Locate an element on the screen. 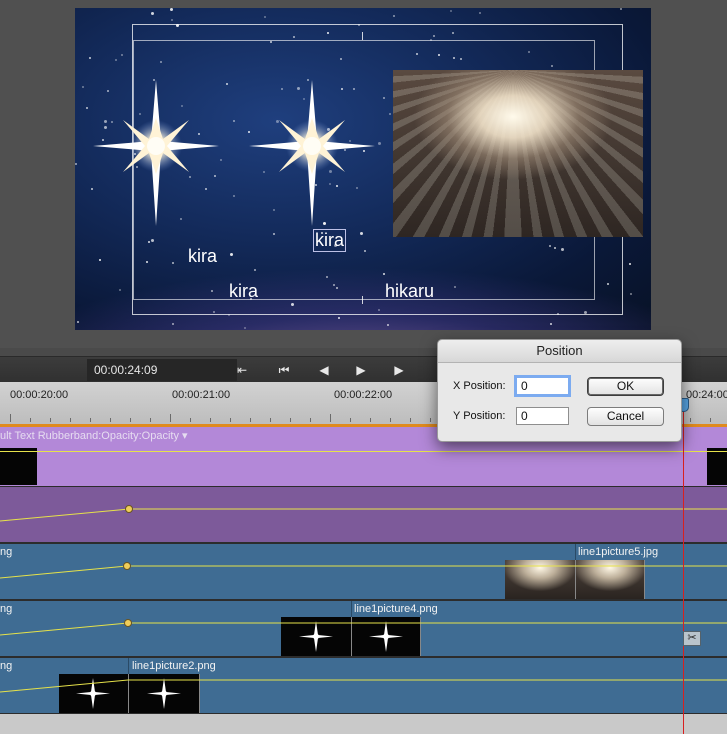 This screenshot has height=734, width=727. ruler-label: 00:24:00 is located at coordinates (706, 395).